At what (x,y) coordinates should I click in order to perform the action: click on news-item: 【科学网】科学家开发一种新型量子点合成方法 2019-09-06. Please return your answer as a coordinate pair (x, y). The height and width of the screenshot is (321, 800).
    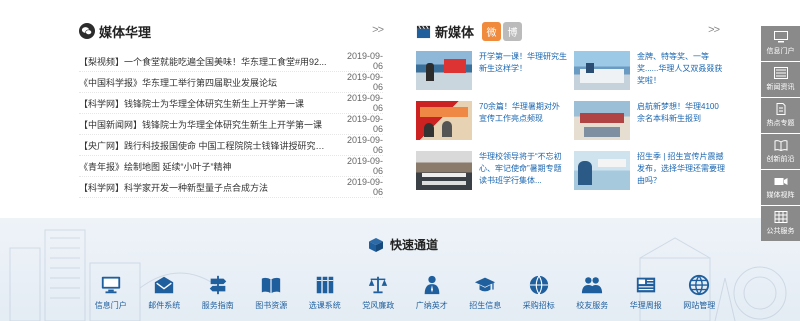
    Looking at the image, I should click on (231, 187).